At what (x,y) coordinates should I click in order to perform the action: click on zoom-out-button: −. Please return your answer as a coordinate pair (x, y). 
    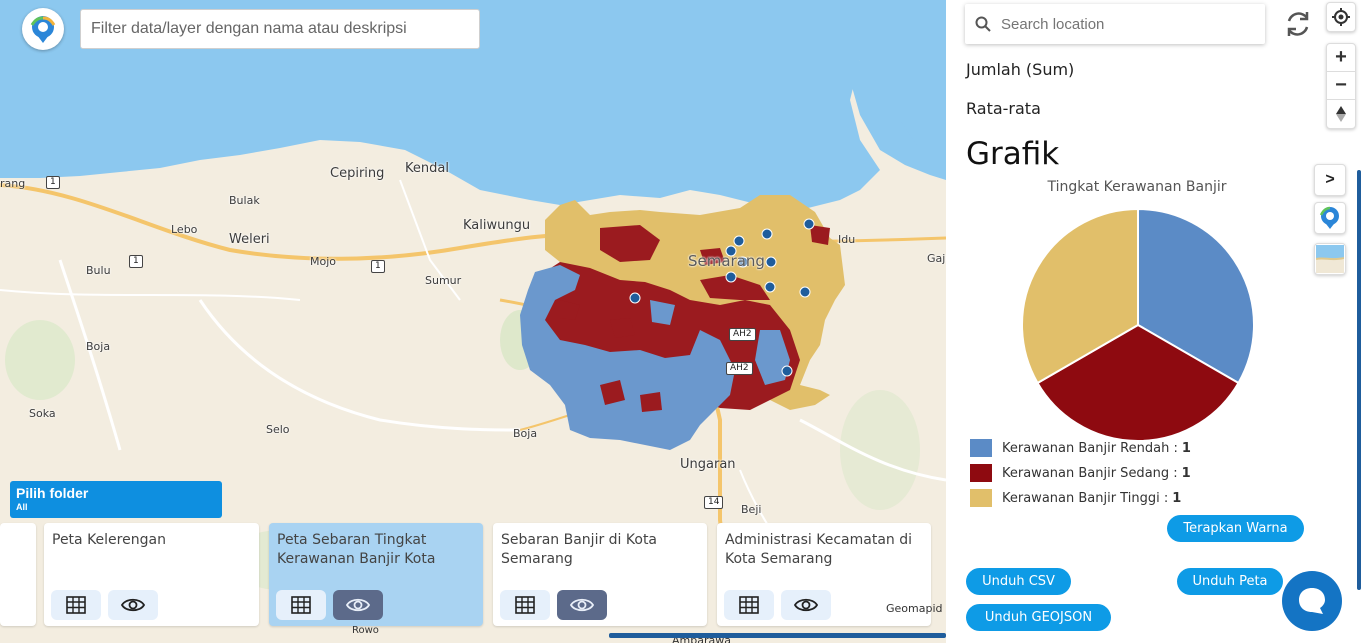
    Looking at the image, I should click on (1341, 86).